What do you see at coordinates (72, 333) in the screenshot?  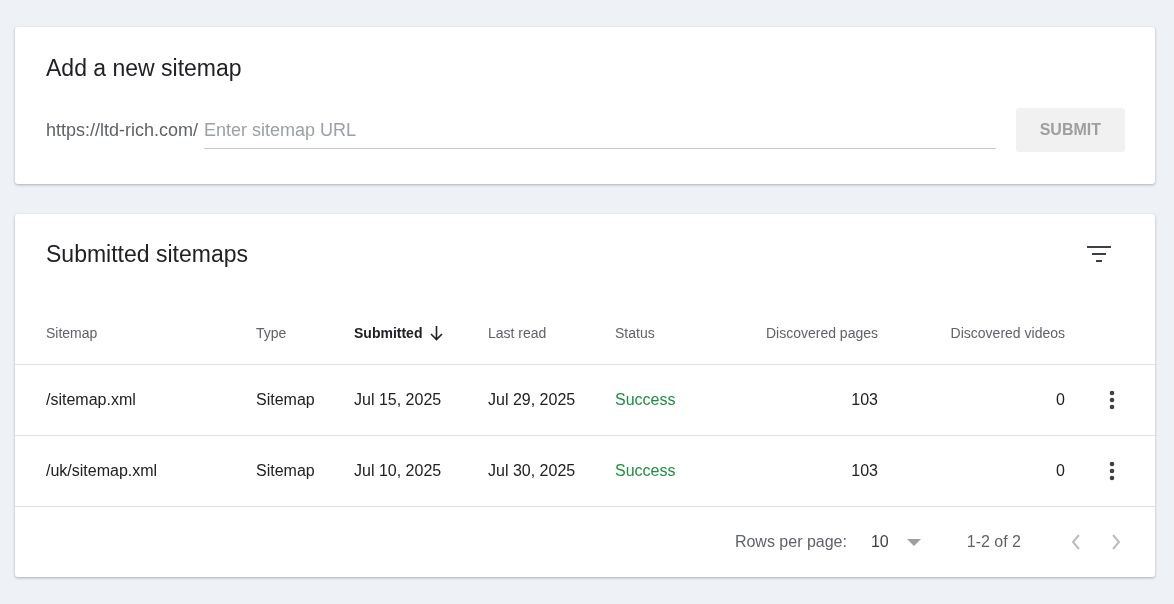 I see `column-header: Sitemap` at bounding box center [72, 333].